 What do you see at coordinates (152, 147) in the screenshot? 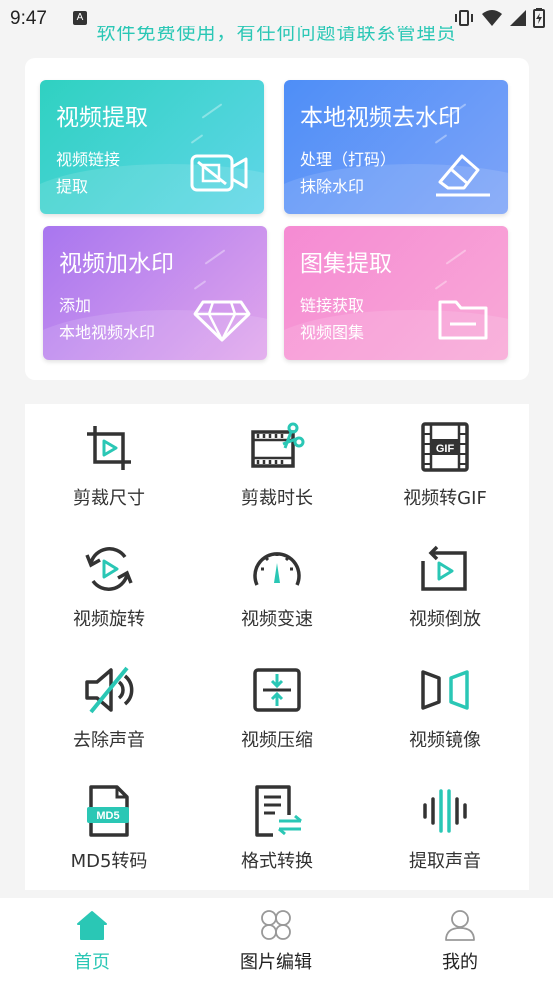
I see `feature-video-extract: 视频提取 视频链接 提取` at bounding box center [152, 147].